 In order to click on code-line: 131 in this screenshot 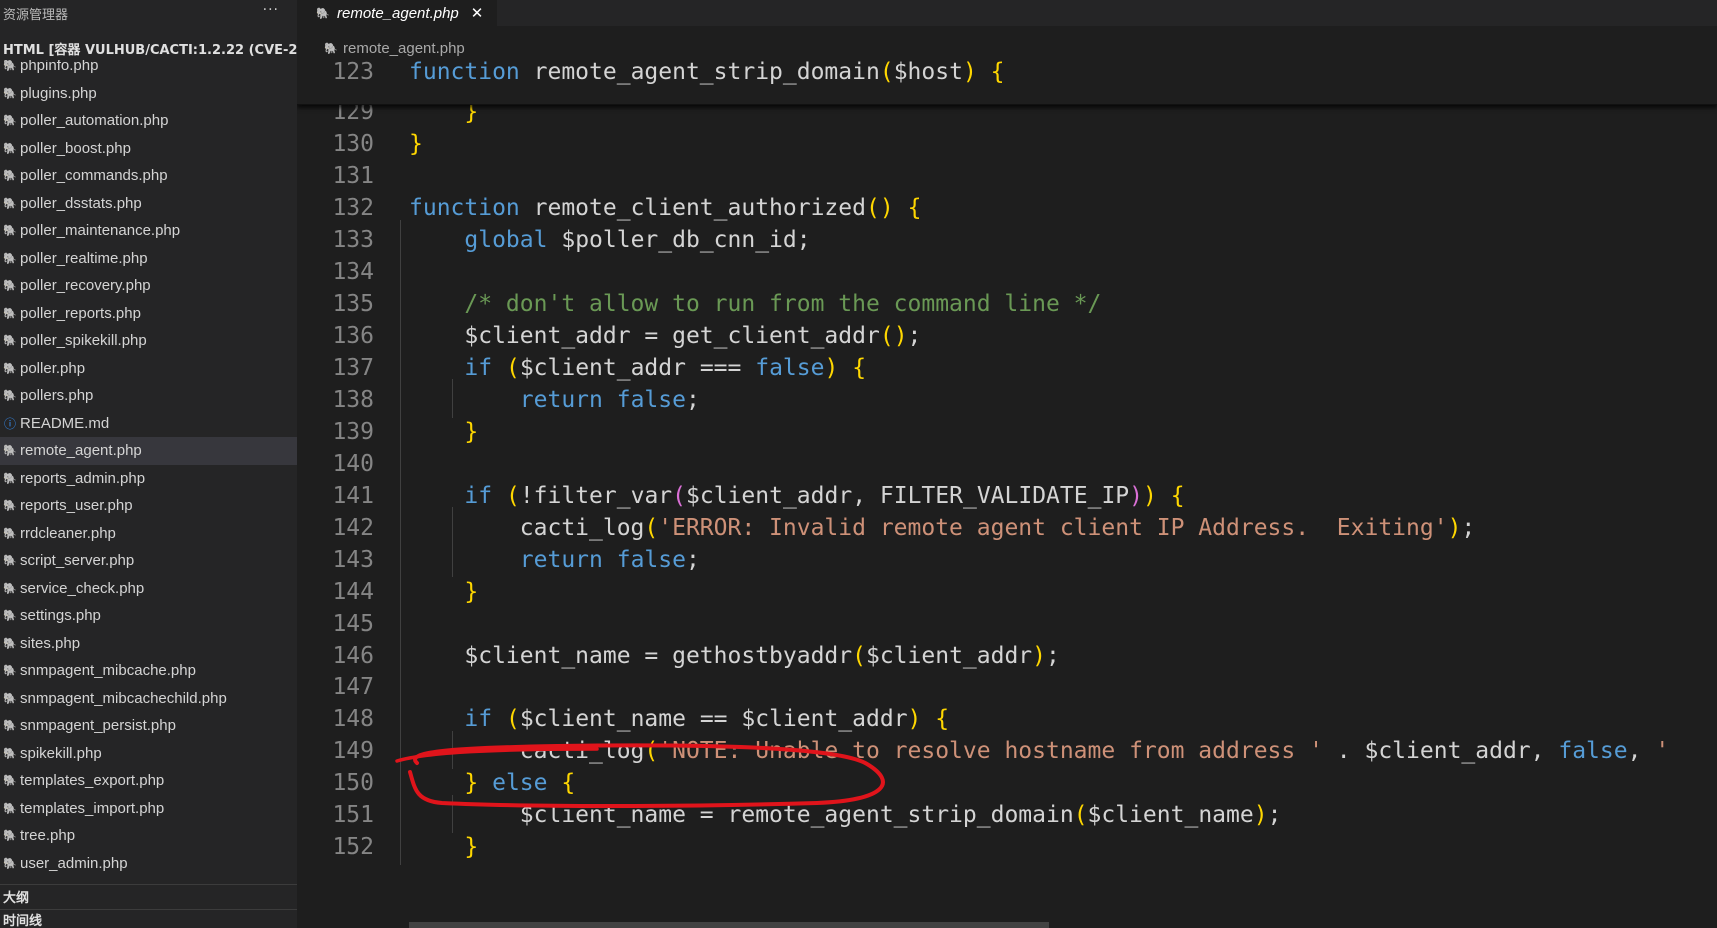, I will do `click(1007, 176)`.